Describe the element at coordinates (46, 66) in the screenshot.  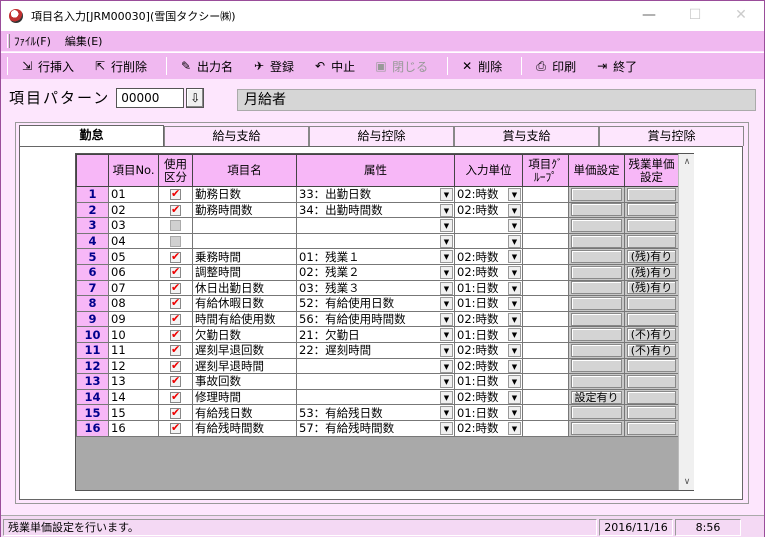
I see `toolbar-button-0: ⇲ 行挿入` at that location.